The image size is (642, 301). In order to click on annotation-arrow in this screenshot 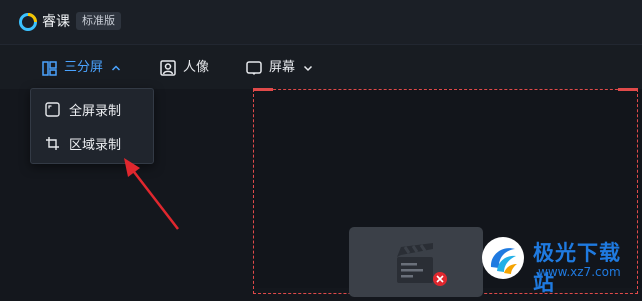, I will do `click(151, 194)`.